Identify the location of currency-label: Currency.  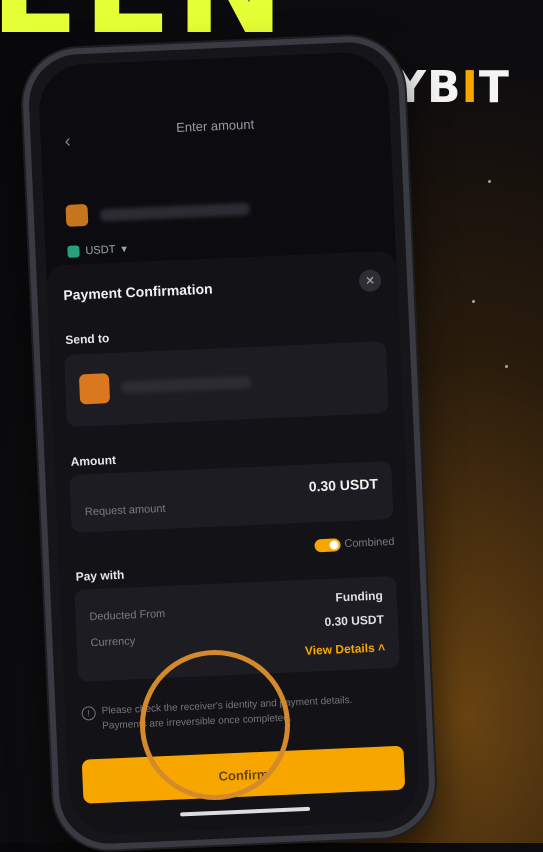
(113, 642).